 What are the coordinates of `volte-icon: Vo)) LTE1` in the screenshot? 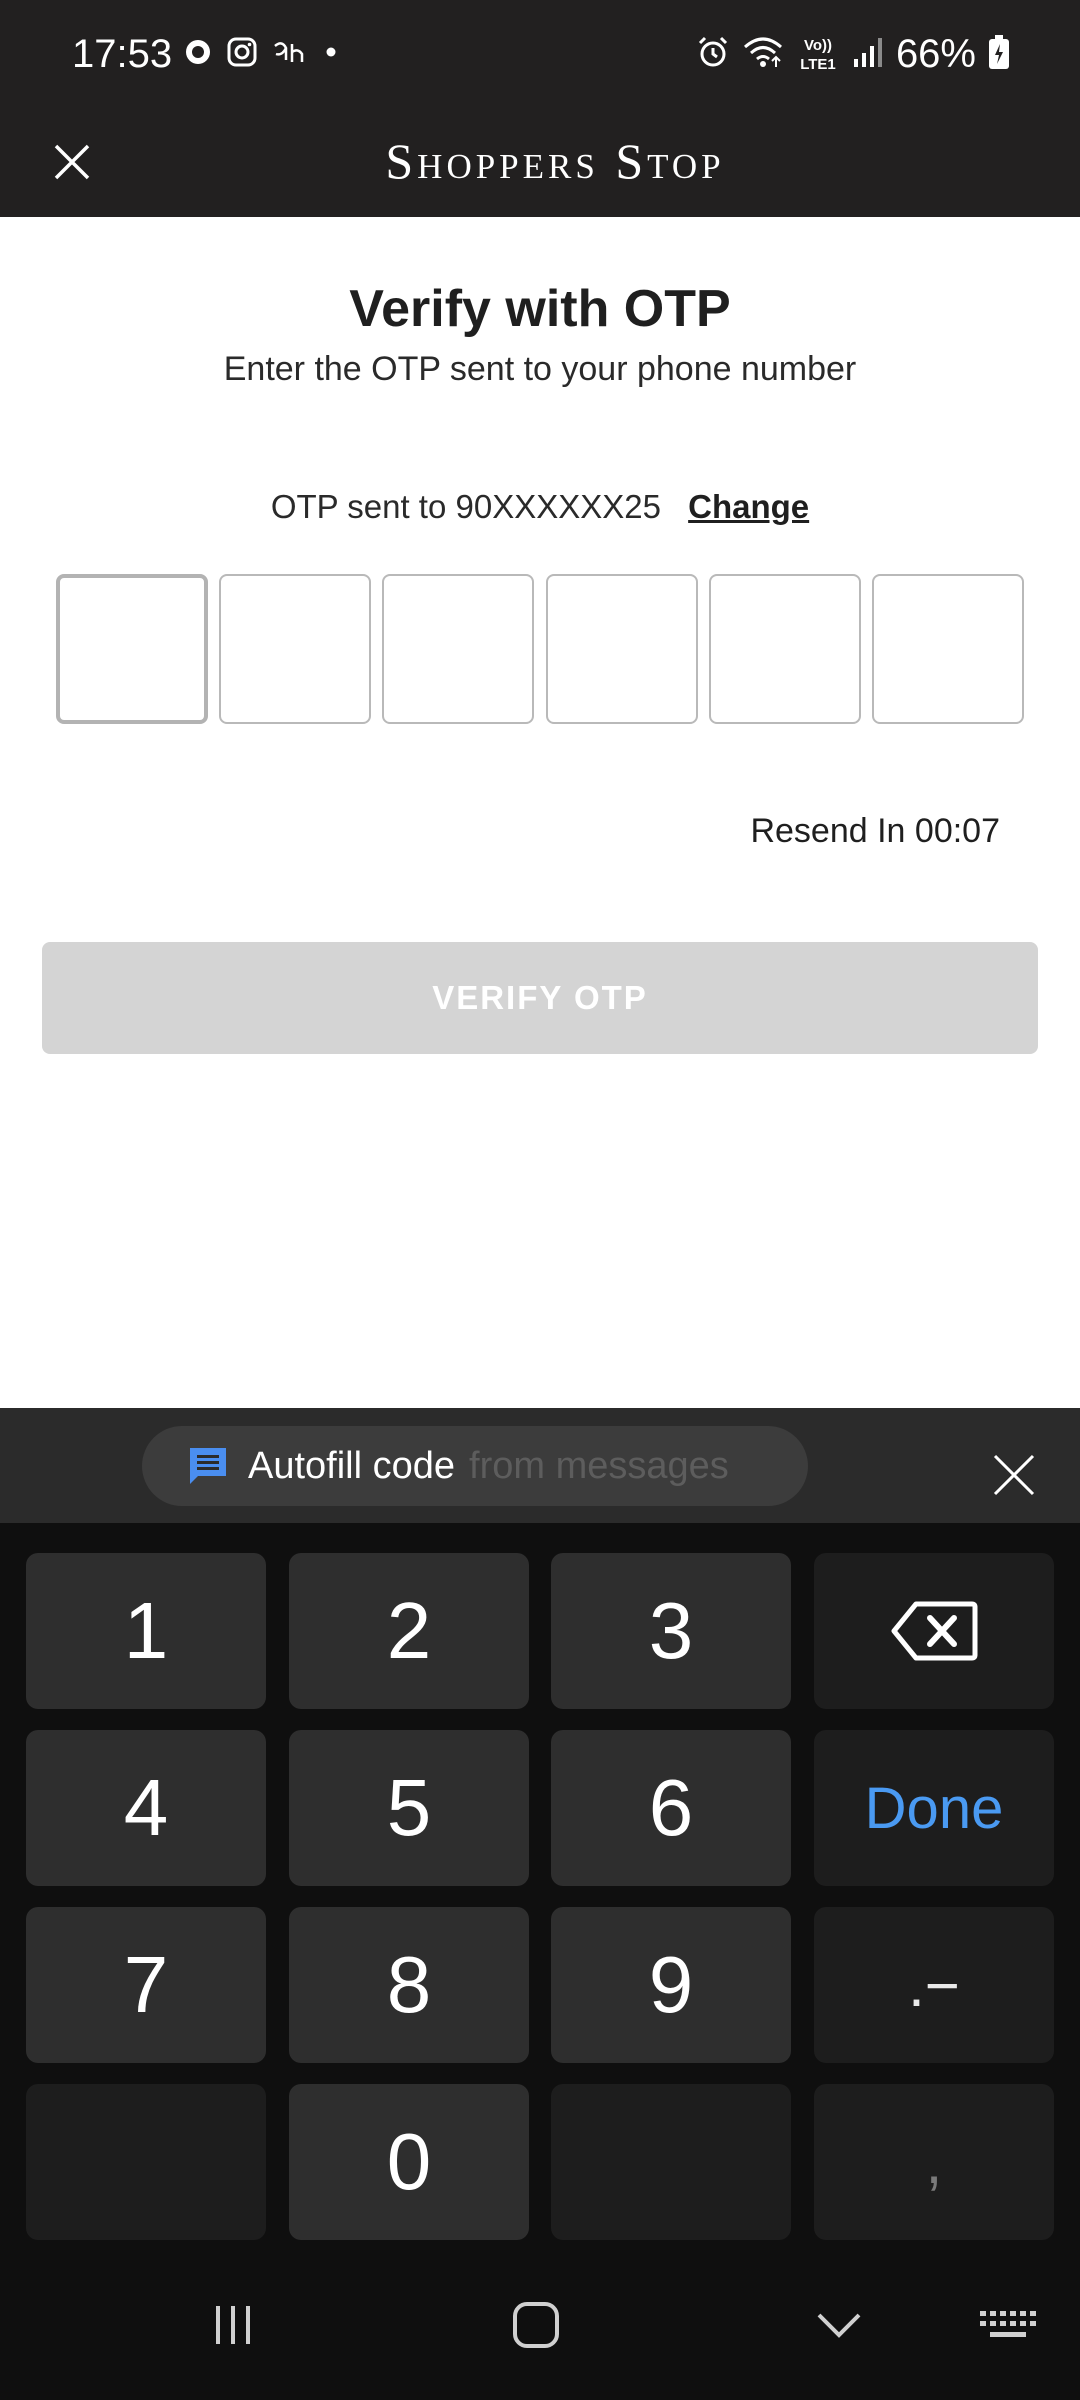 It's located at (818, 54).